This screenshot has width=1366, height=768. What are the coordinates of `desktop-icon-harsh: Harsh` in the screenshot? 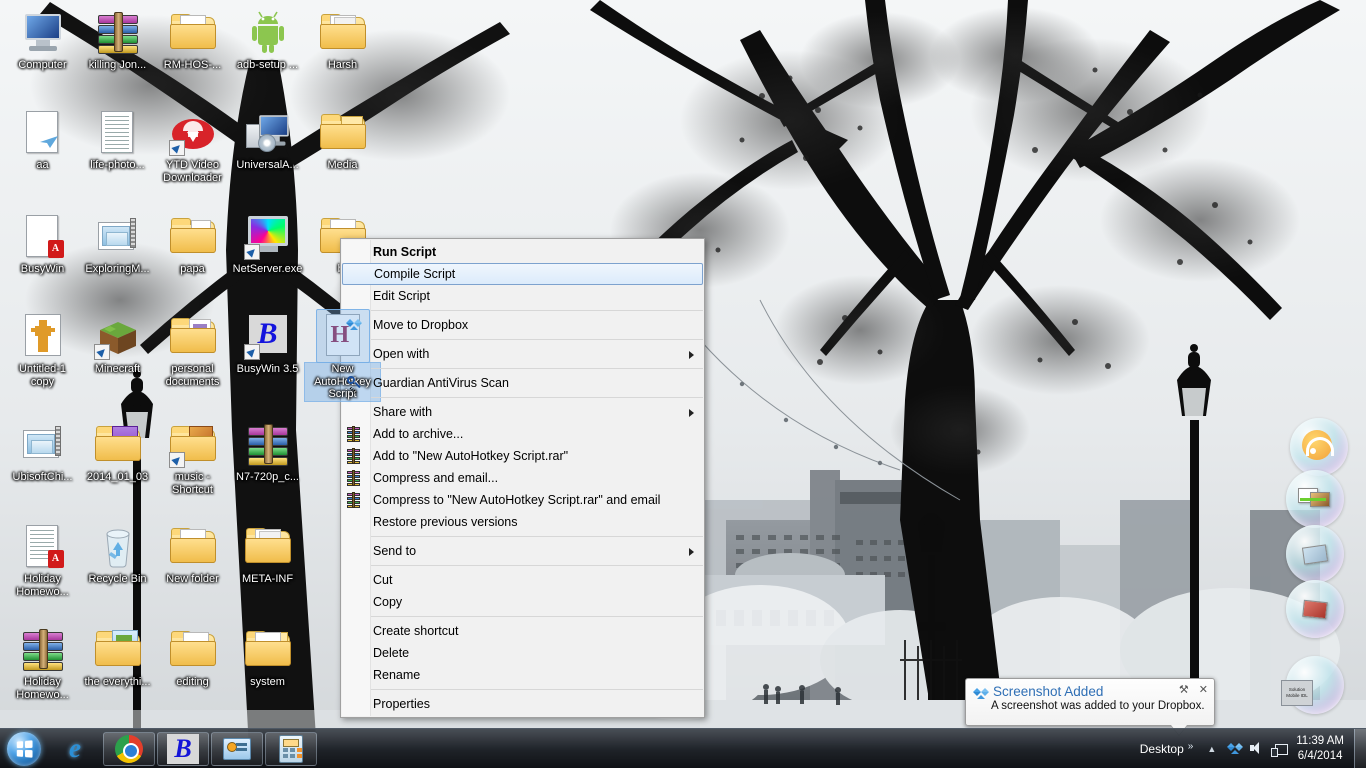 It's located at (342, 40).